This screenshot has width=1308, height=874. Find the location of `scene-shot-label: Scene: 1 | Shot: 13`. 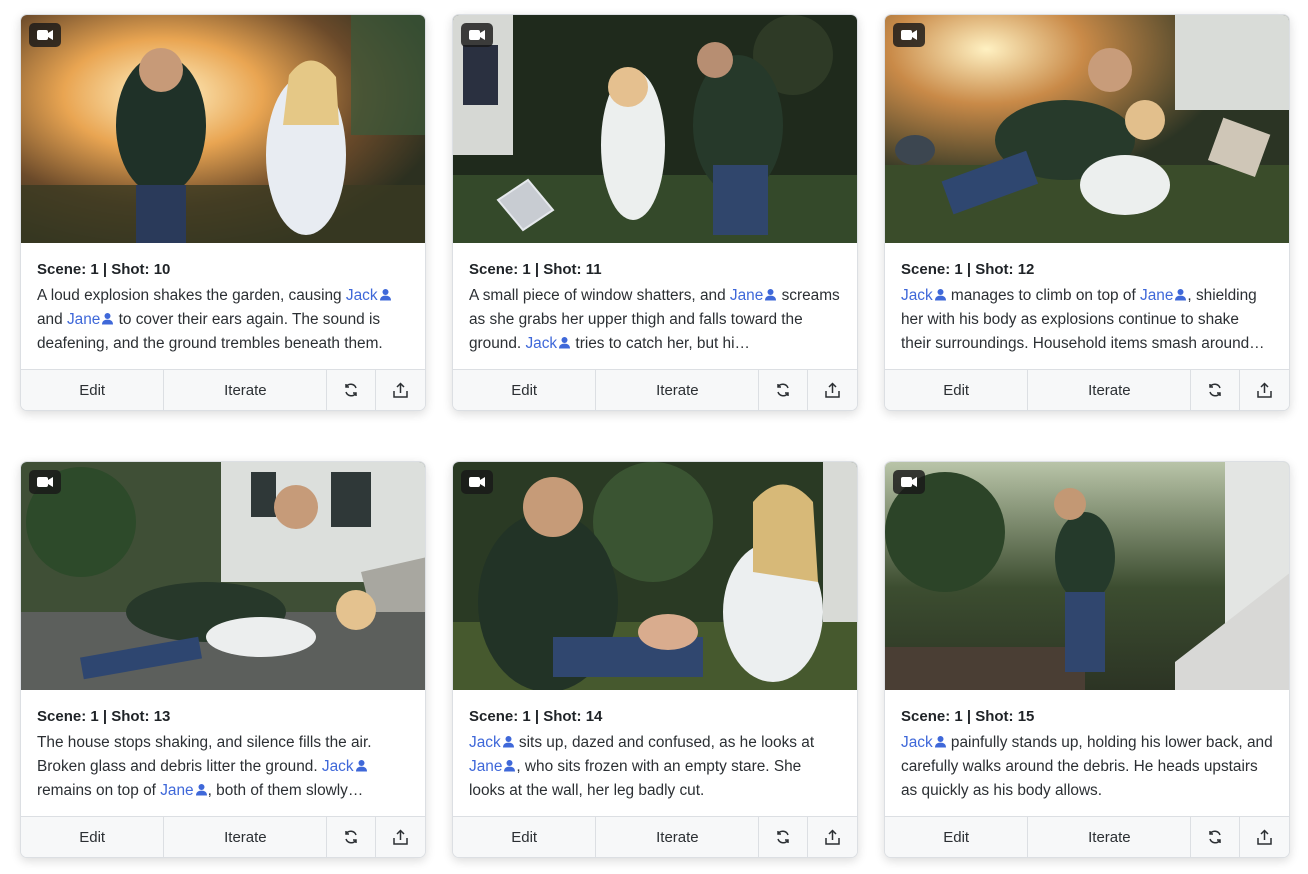

scene-shot-label: Scene: 1 | Shot: 13 is located at coordinates (104, 716).